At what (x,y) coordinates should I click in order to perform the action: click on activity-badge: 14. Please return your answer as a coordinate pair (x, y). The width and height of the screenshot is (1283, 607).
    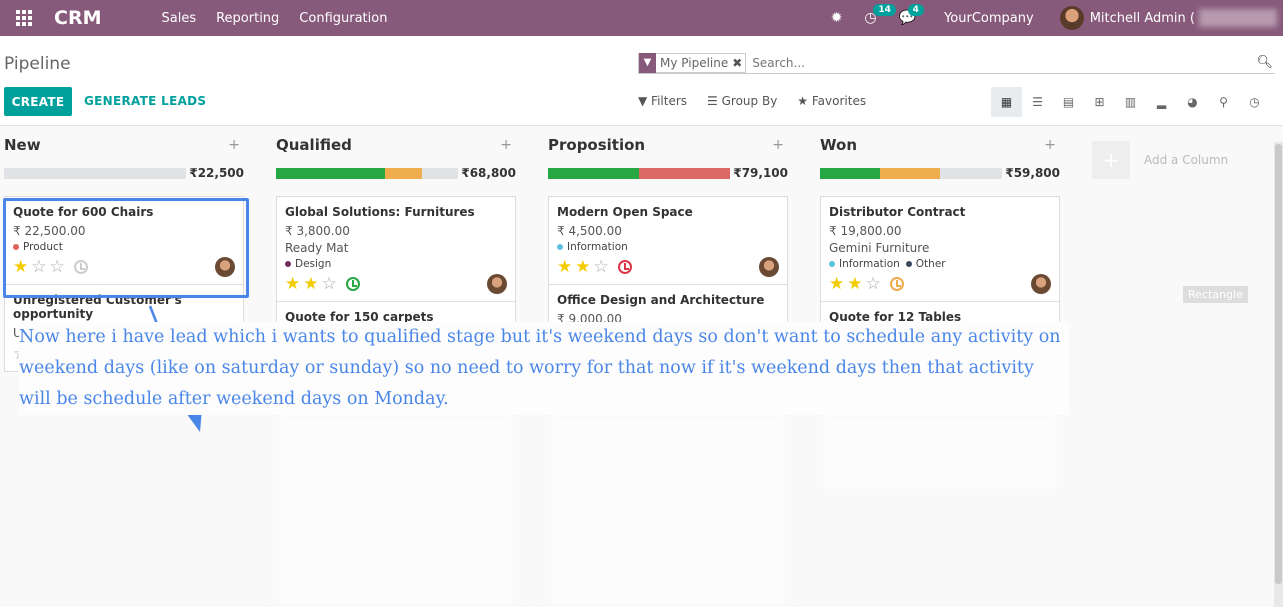
    Looking at the image, I should click on (884, 10).